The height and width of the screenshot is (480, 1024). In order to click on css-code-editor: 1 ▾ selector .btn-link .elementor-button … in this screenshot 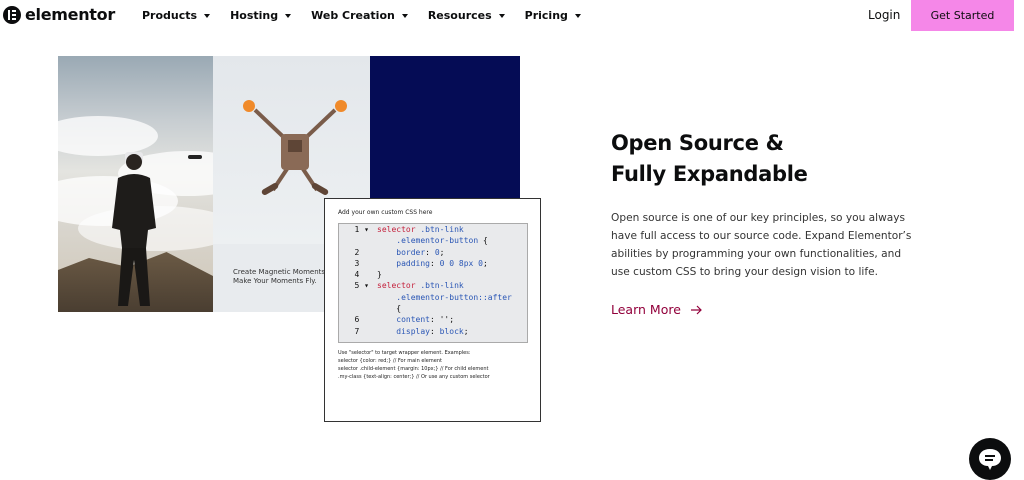, I will do `click(433, 283)`.